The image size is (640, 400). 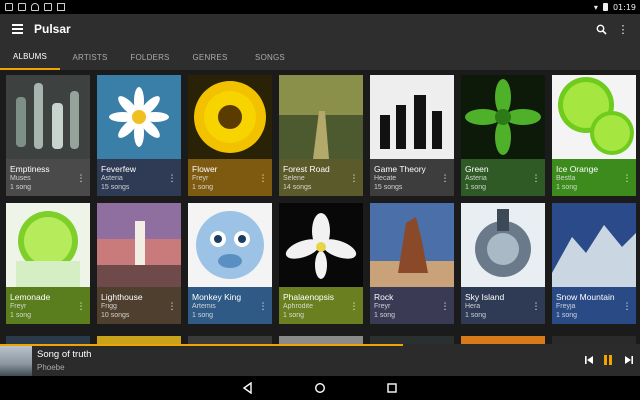 What do you see at coordinates (109, 306) in the screenshot?
I see `album-artist: Frigg` at bounding box center [109, 306].